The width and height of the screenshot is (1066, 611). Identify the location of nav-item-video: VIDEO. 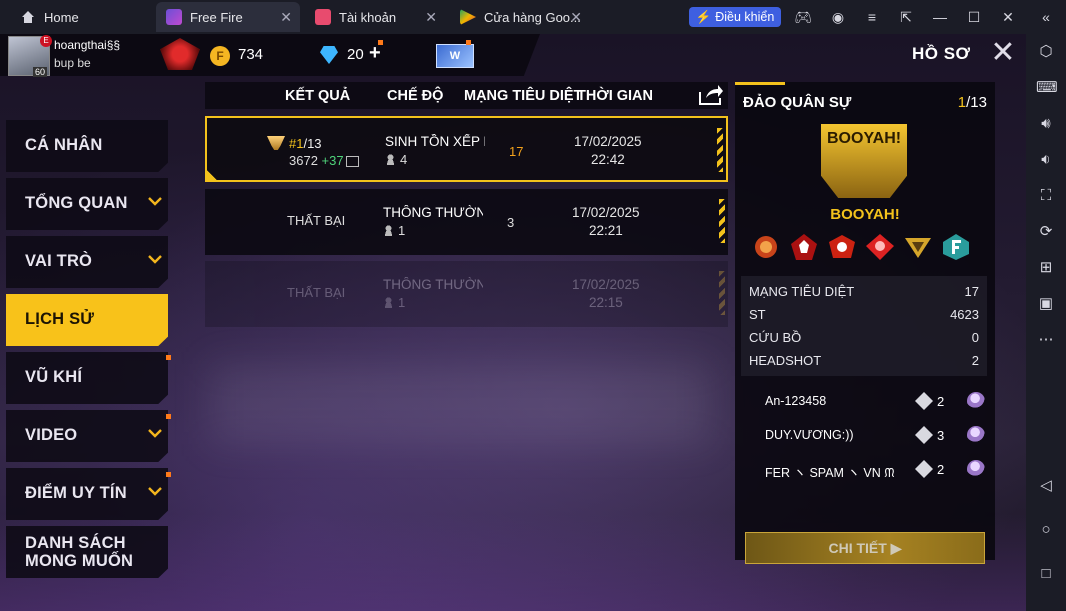
(87, 436).